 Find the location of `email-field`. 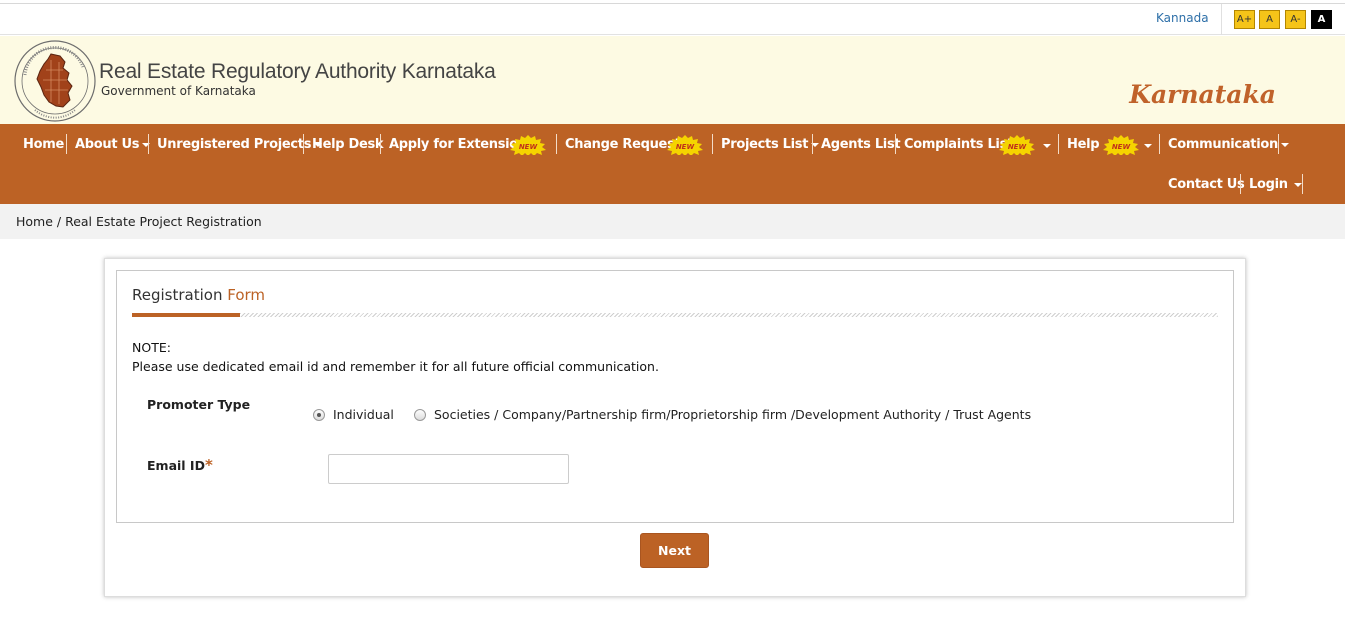

email-field is located at coordinates (448, 469).